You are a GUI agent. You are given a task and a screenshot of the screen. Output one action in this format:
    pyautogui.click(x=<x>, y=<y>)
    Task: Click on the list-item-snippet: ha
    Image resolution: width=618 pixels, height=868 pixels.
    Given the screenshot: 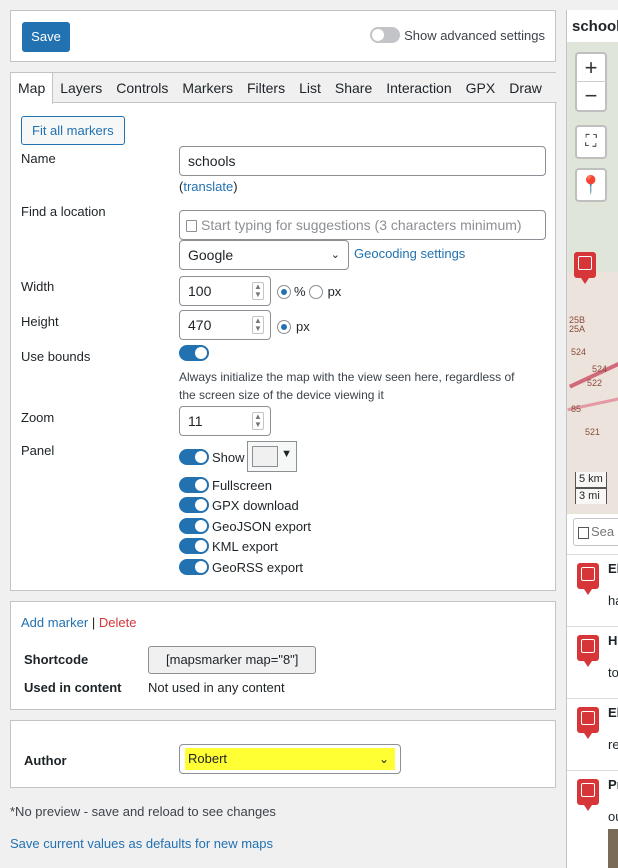 What is the action you would take?
    pyautogui.click(x=613, y=600)
    